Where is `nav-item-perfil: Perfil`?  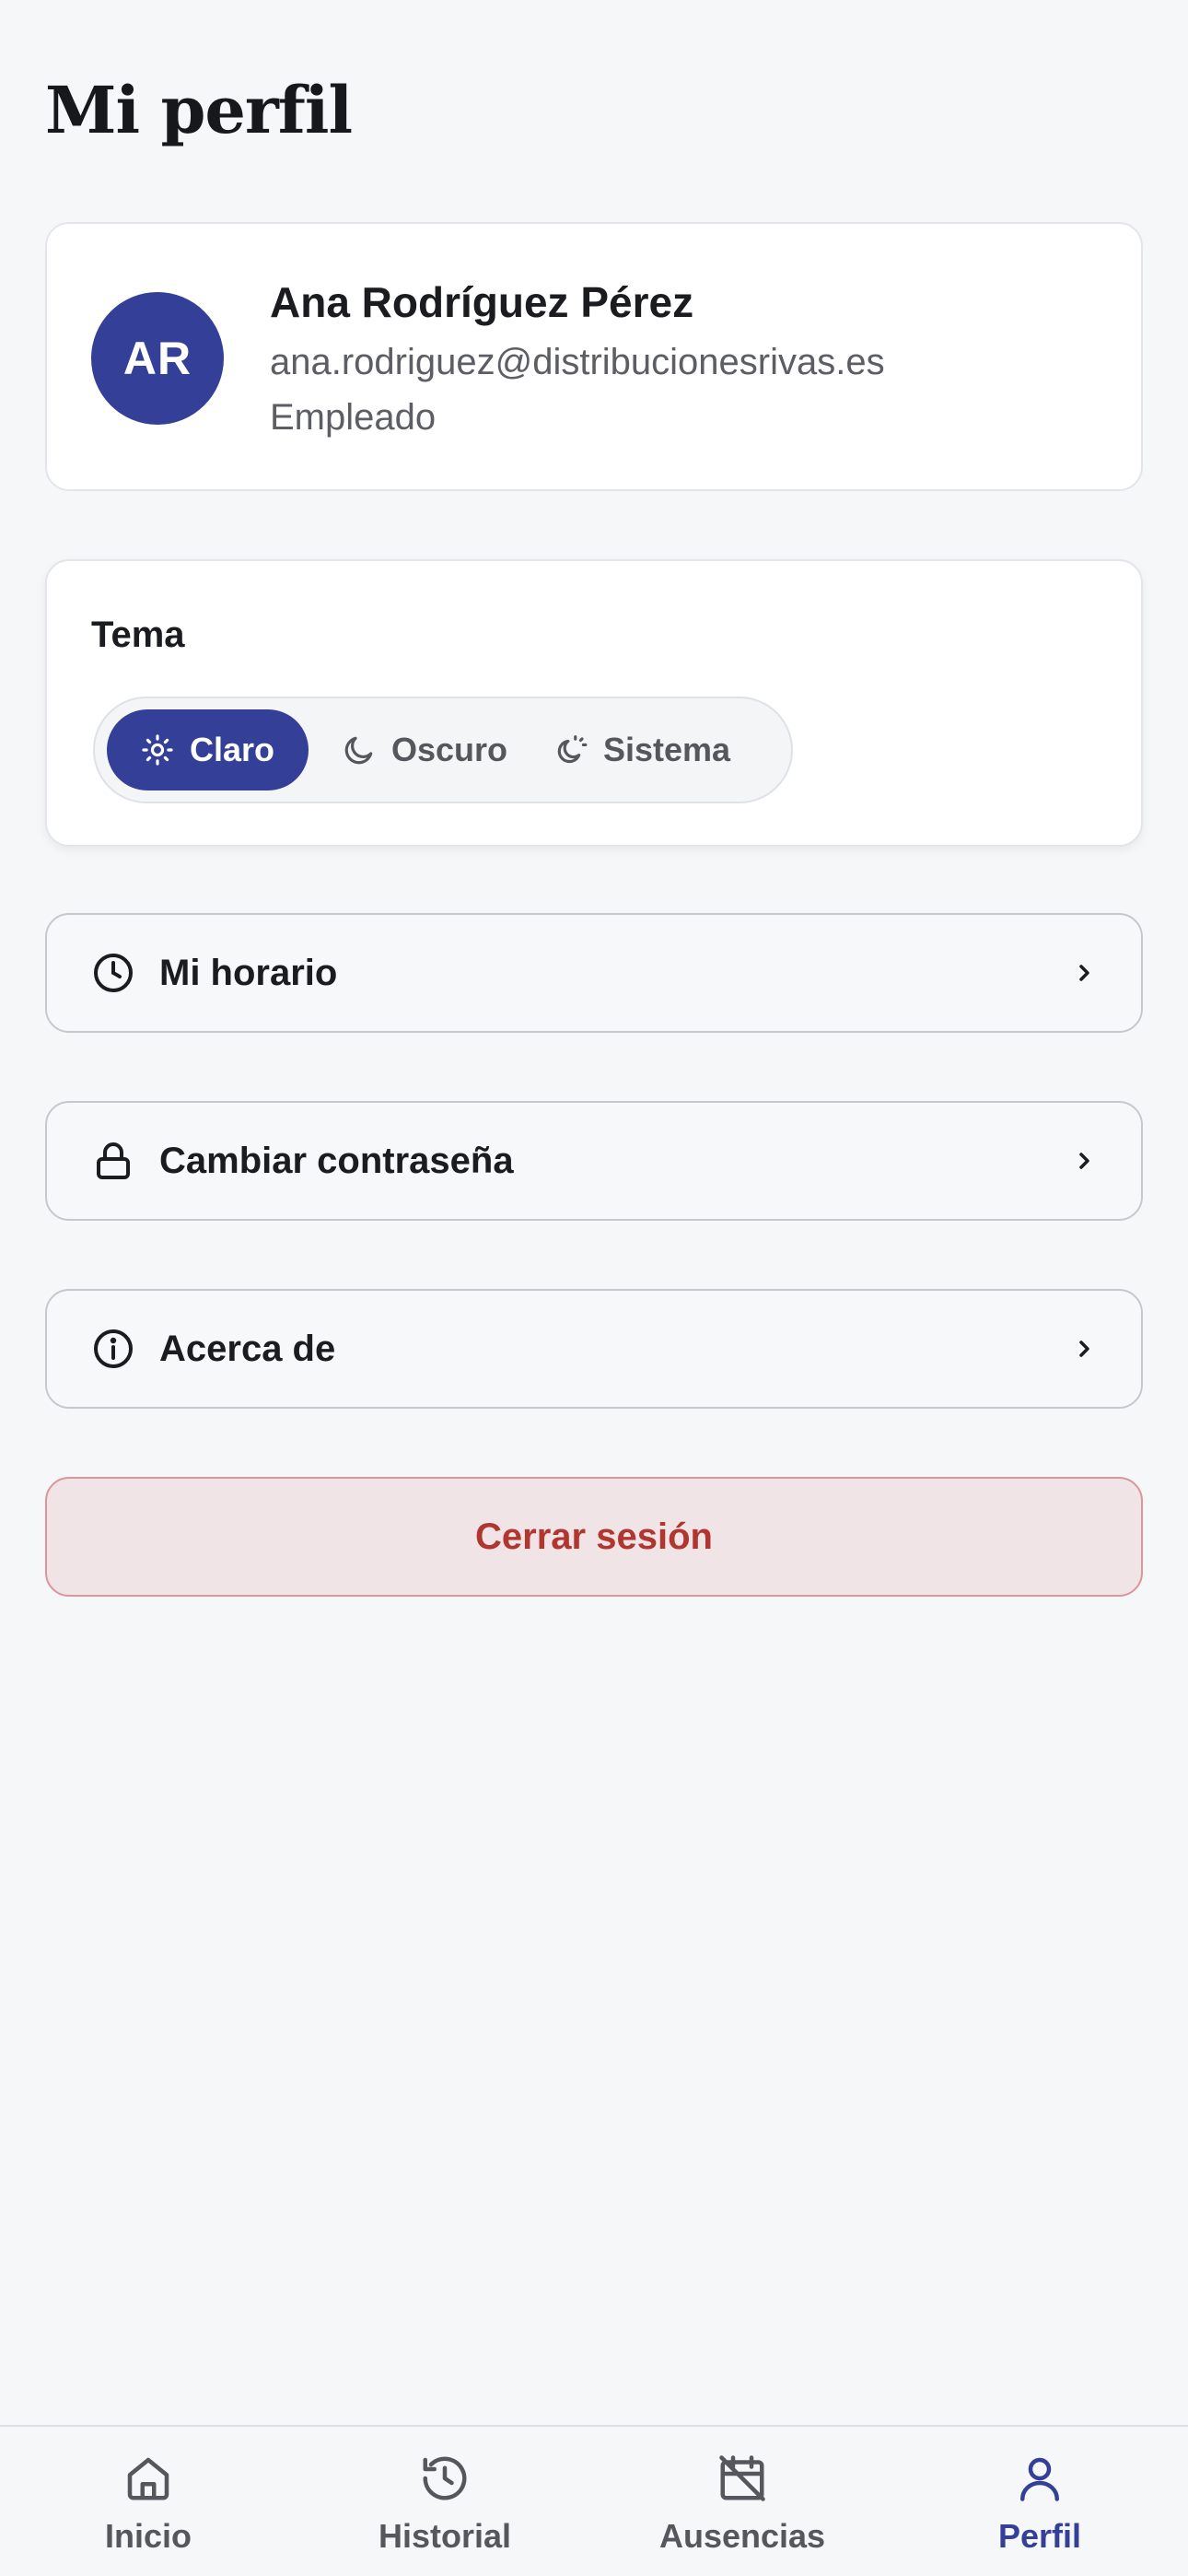
nav-item-perfil: Perfil is located at coordinates (1039, 2501).